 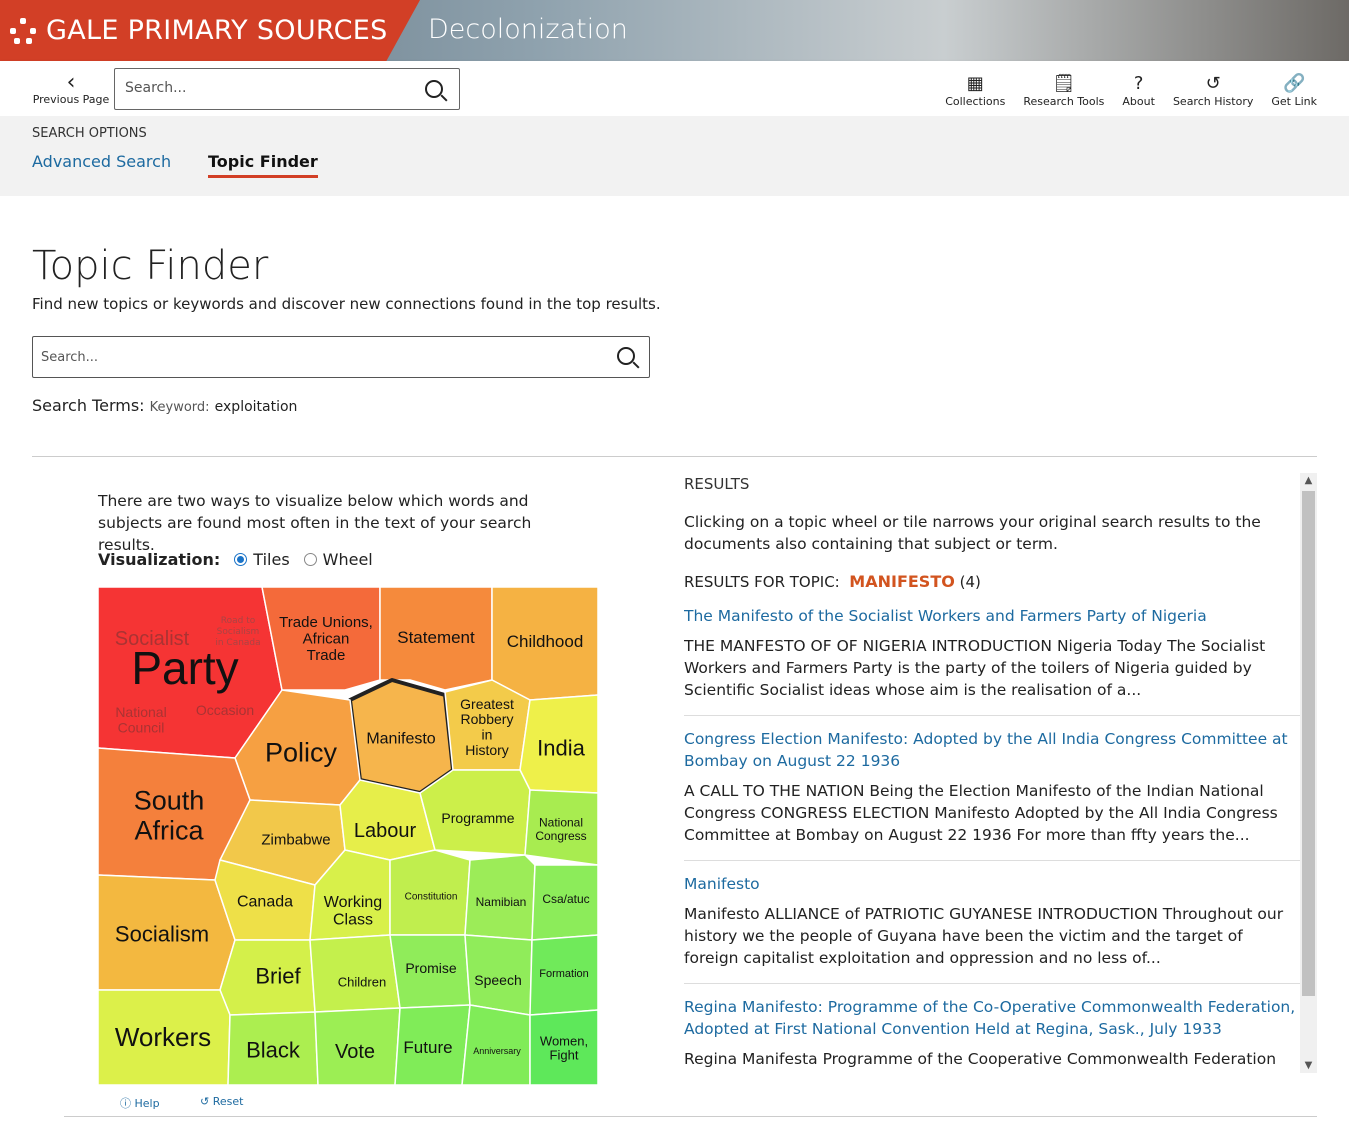 What do you see at coordinates (355, 973) in the screenshot?
I see `tile-children` at bounding box center [355, 973].